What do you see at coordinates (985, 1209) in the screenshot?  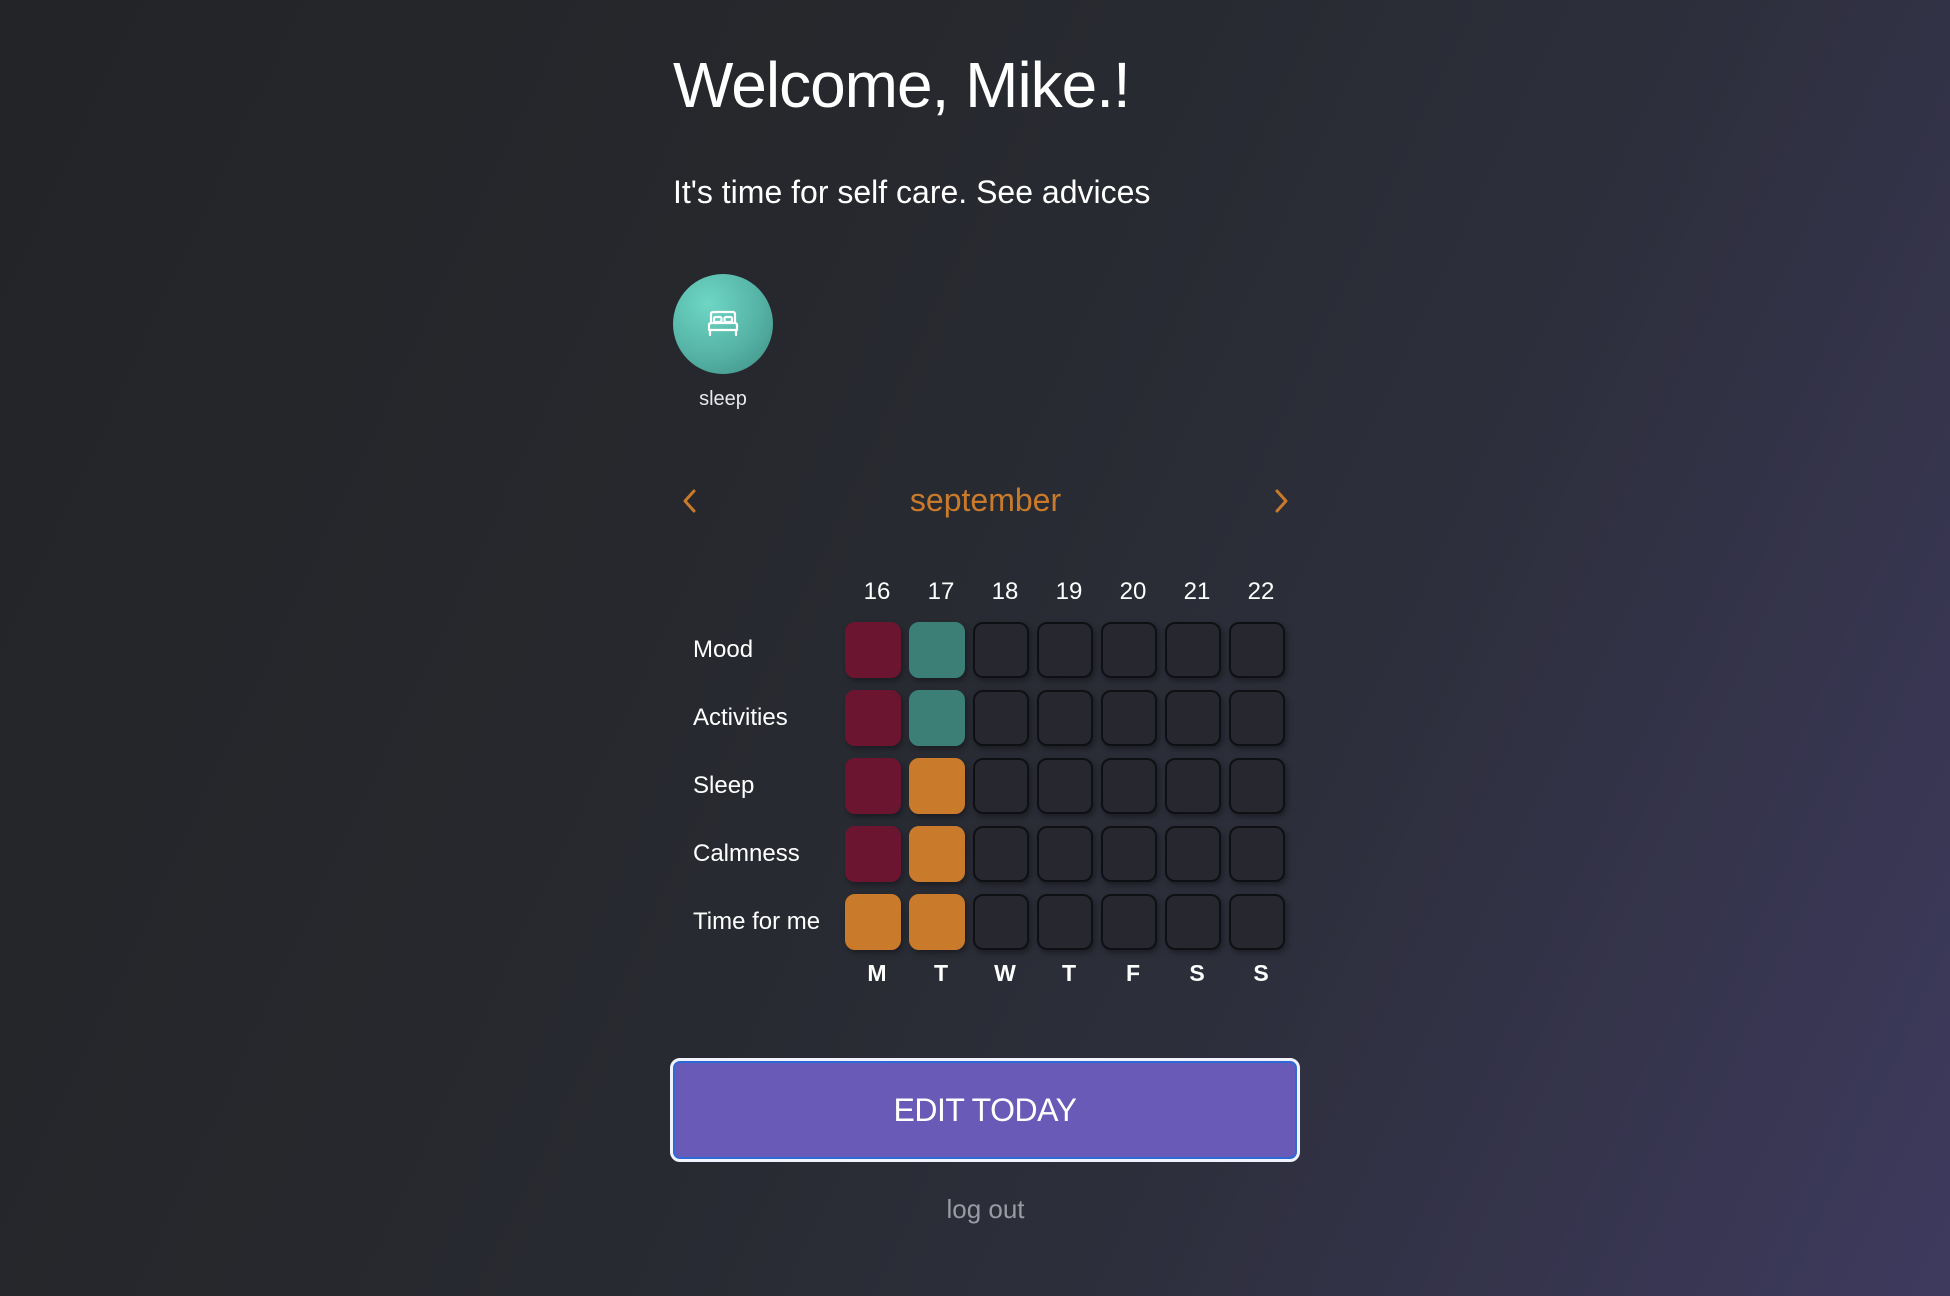 I see `logout-link: log out` at bounding box center [985, 1209].